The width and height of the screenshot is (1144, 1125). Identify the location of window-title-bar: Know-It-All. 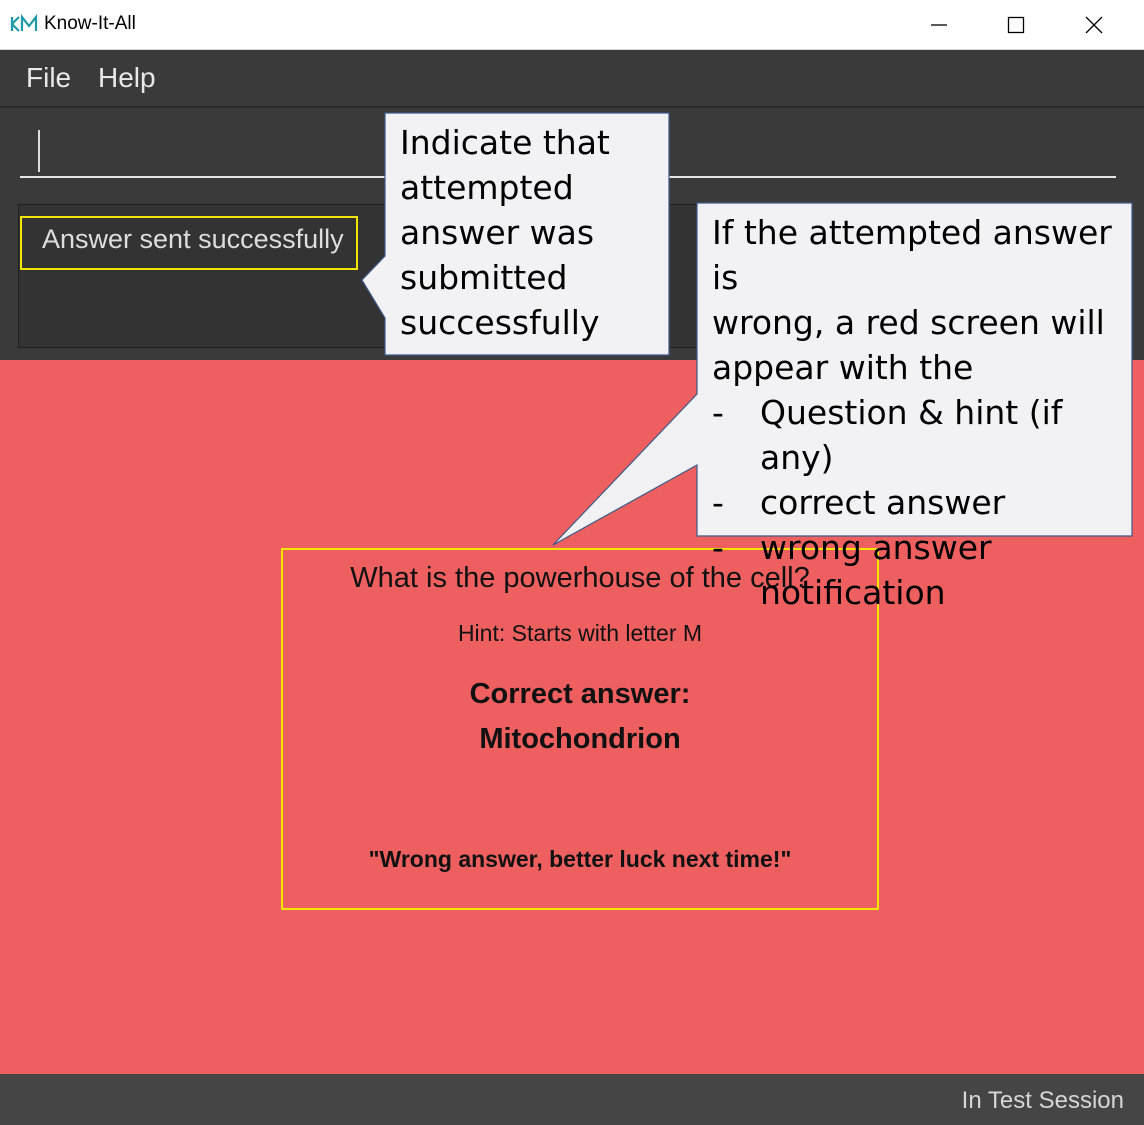
(572, 25).